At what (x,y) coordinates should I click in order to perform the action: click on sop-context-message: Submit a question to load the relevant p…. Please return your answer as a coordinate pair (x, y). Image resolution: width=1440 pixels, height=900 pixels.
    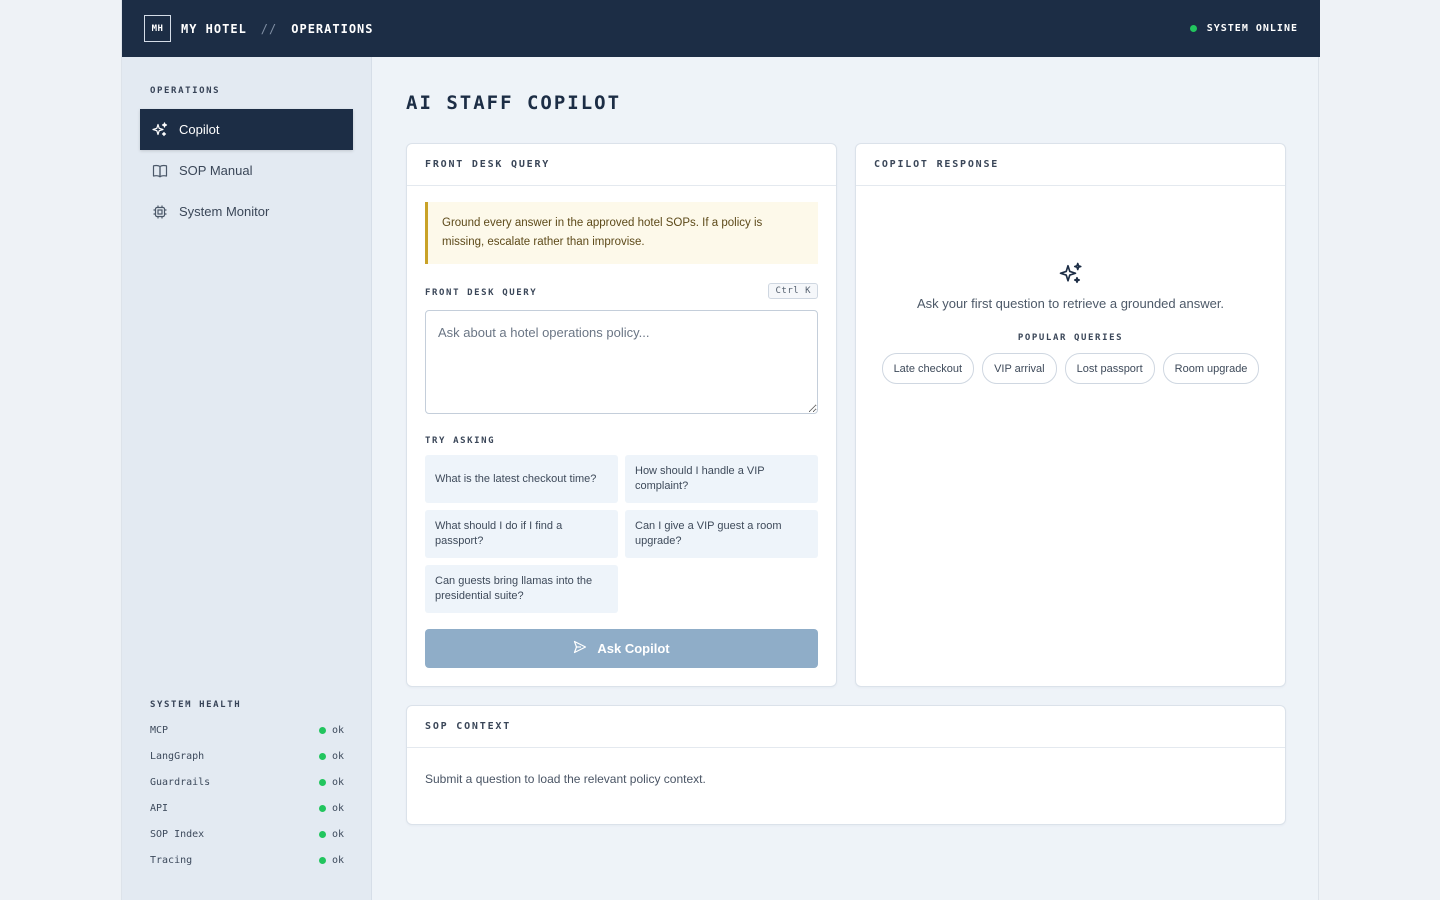
    Looking at the image, I should click on (565, 779).